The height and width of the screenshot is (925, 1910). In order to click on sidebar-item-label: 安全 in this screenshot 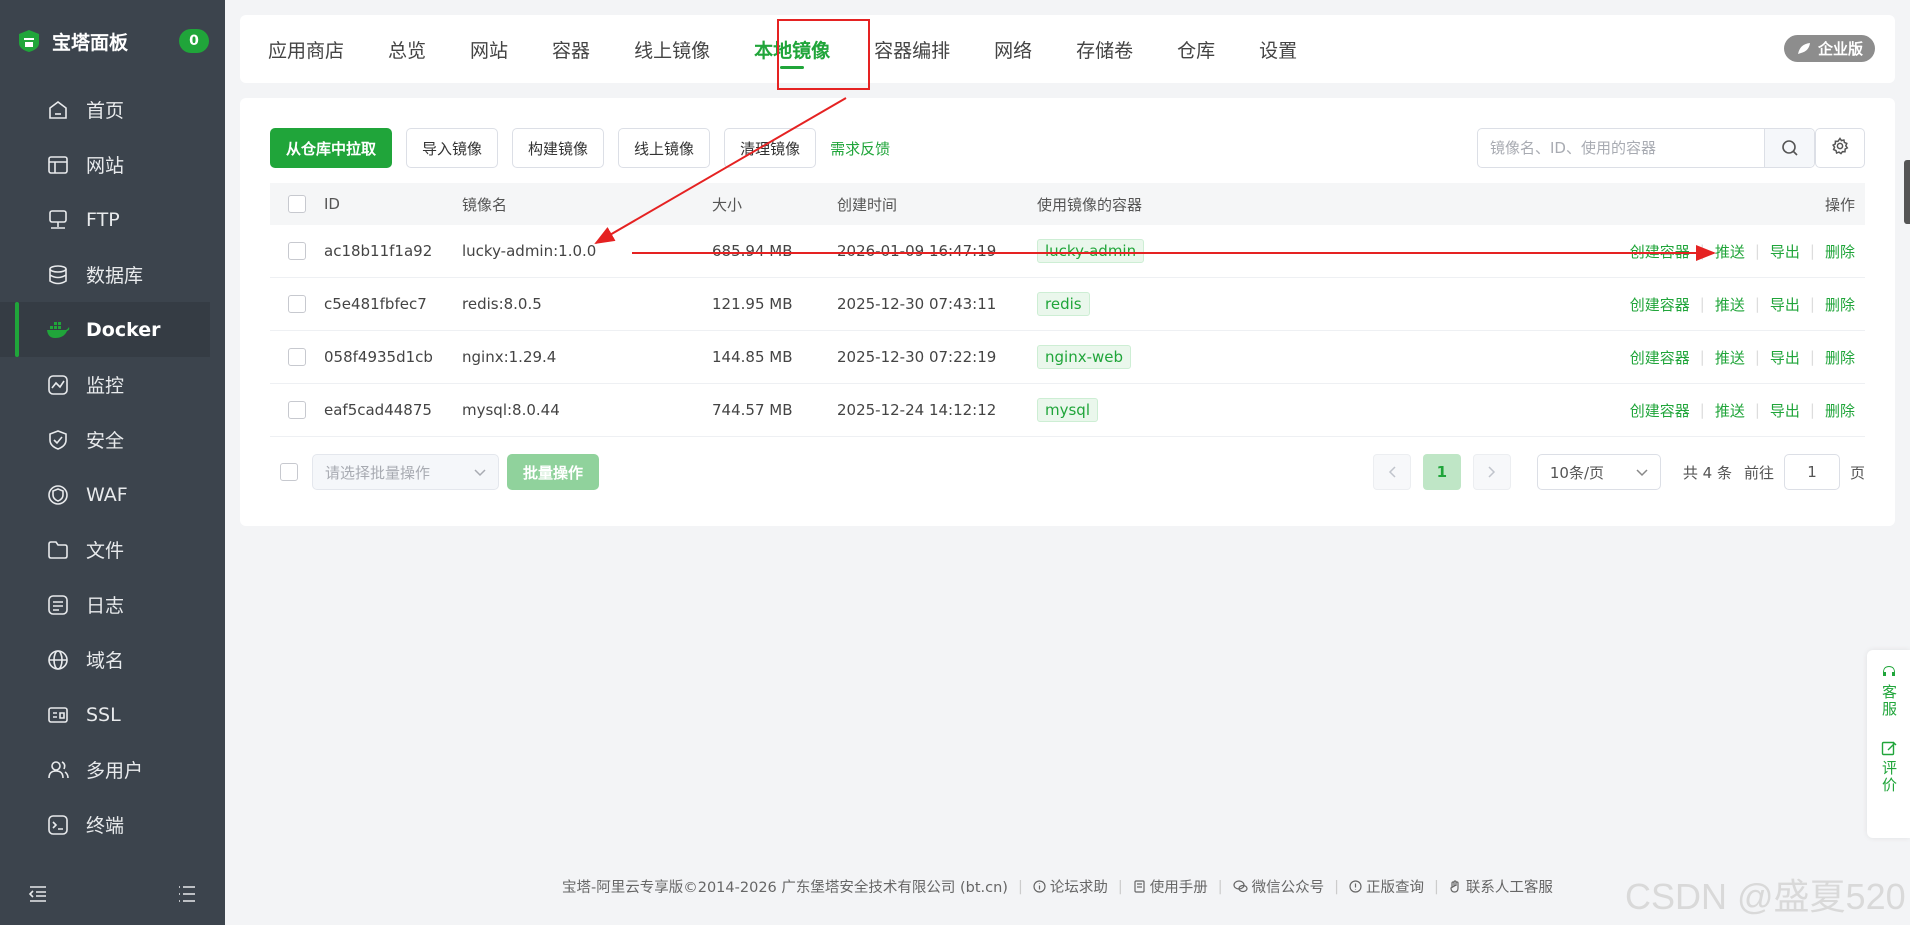, I will do `click(105, 441)`.